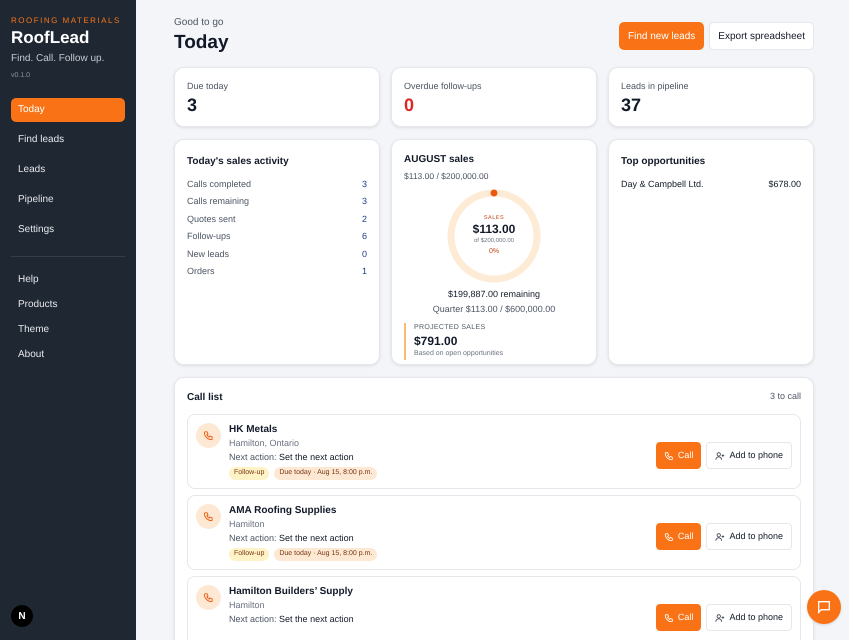  What do you see at coordinates (68, 140) in the screenshot?
I see `nav-item: Find leads` at bounding box center [68, 140].